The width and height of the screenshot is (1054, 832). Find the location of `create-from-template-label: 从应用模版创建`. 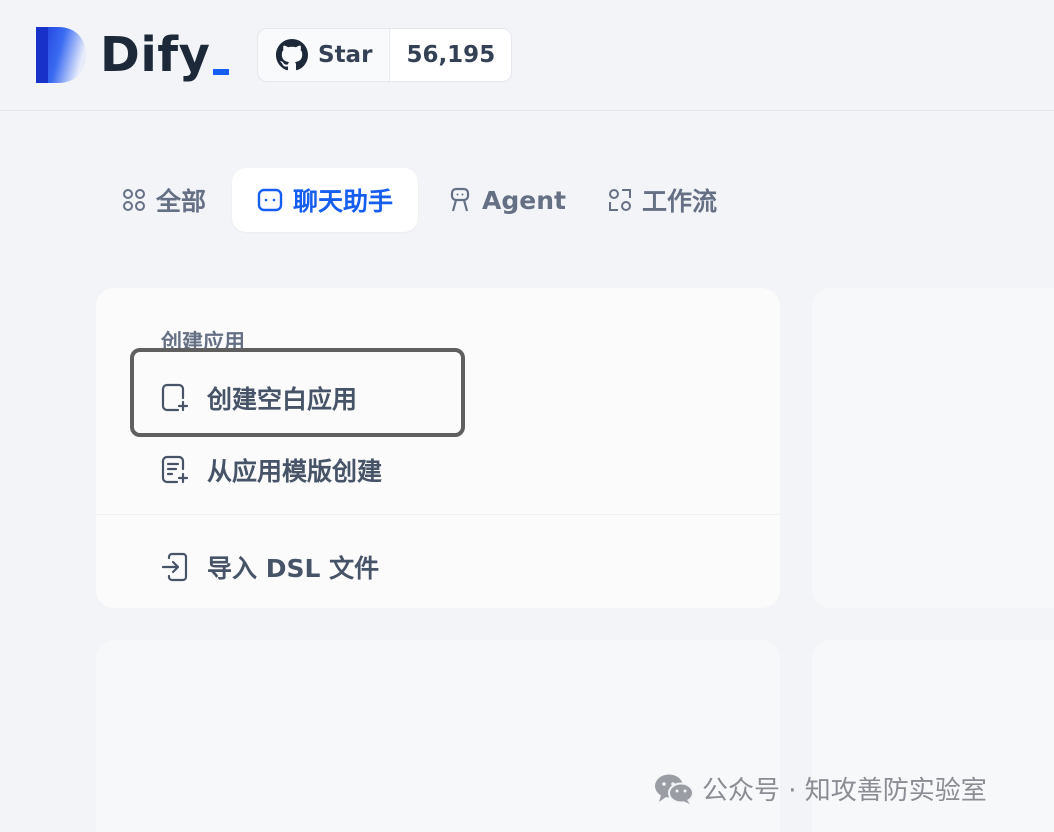

create-from-template-label: 从应用模版创建 is located at coordinates (295, 471).